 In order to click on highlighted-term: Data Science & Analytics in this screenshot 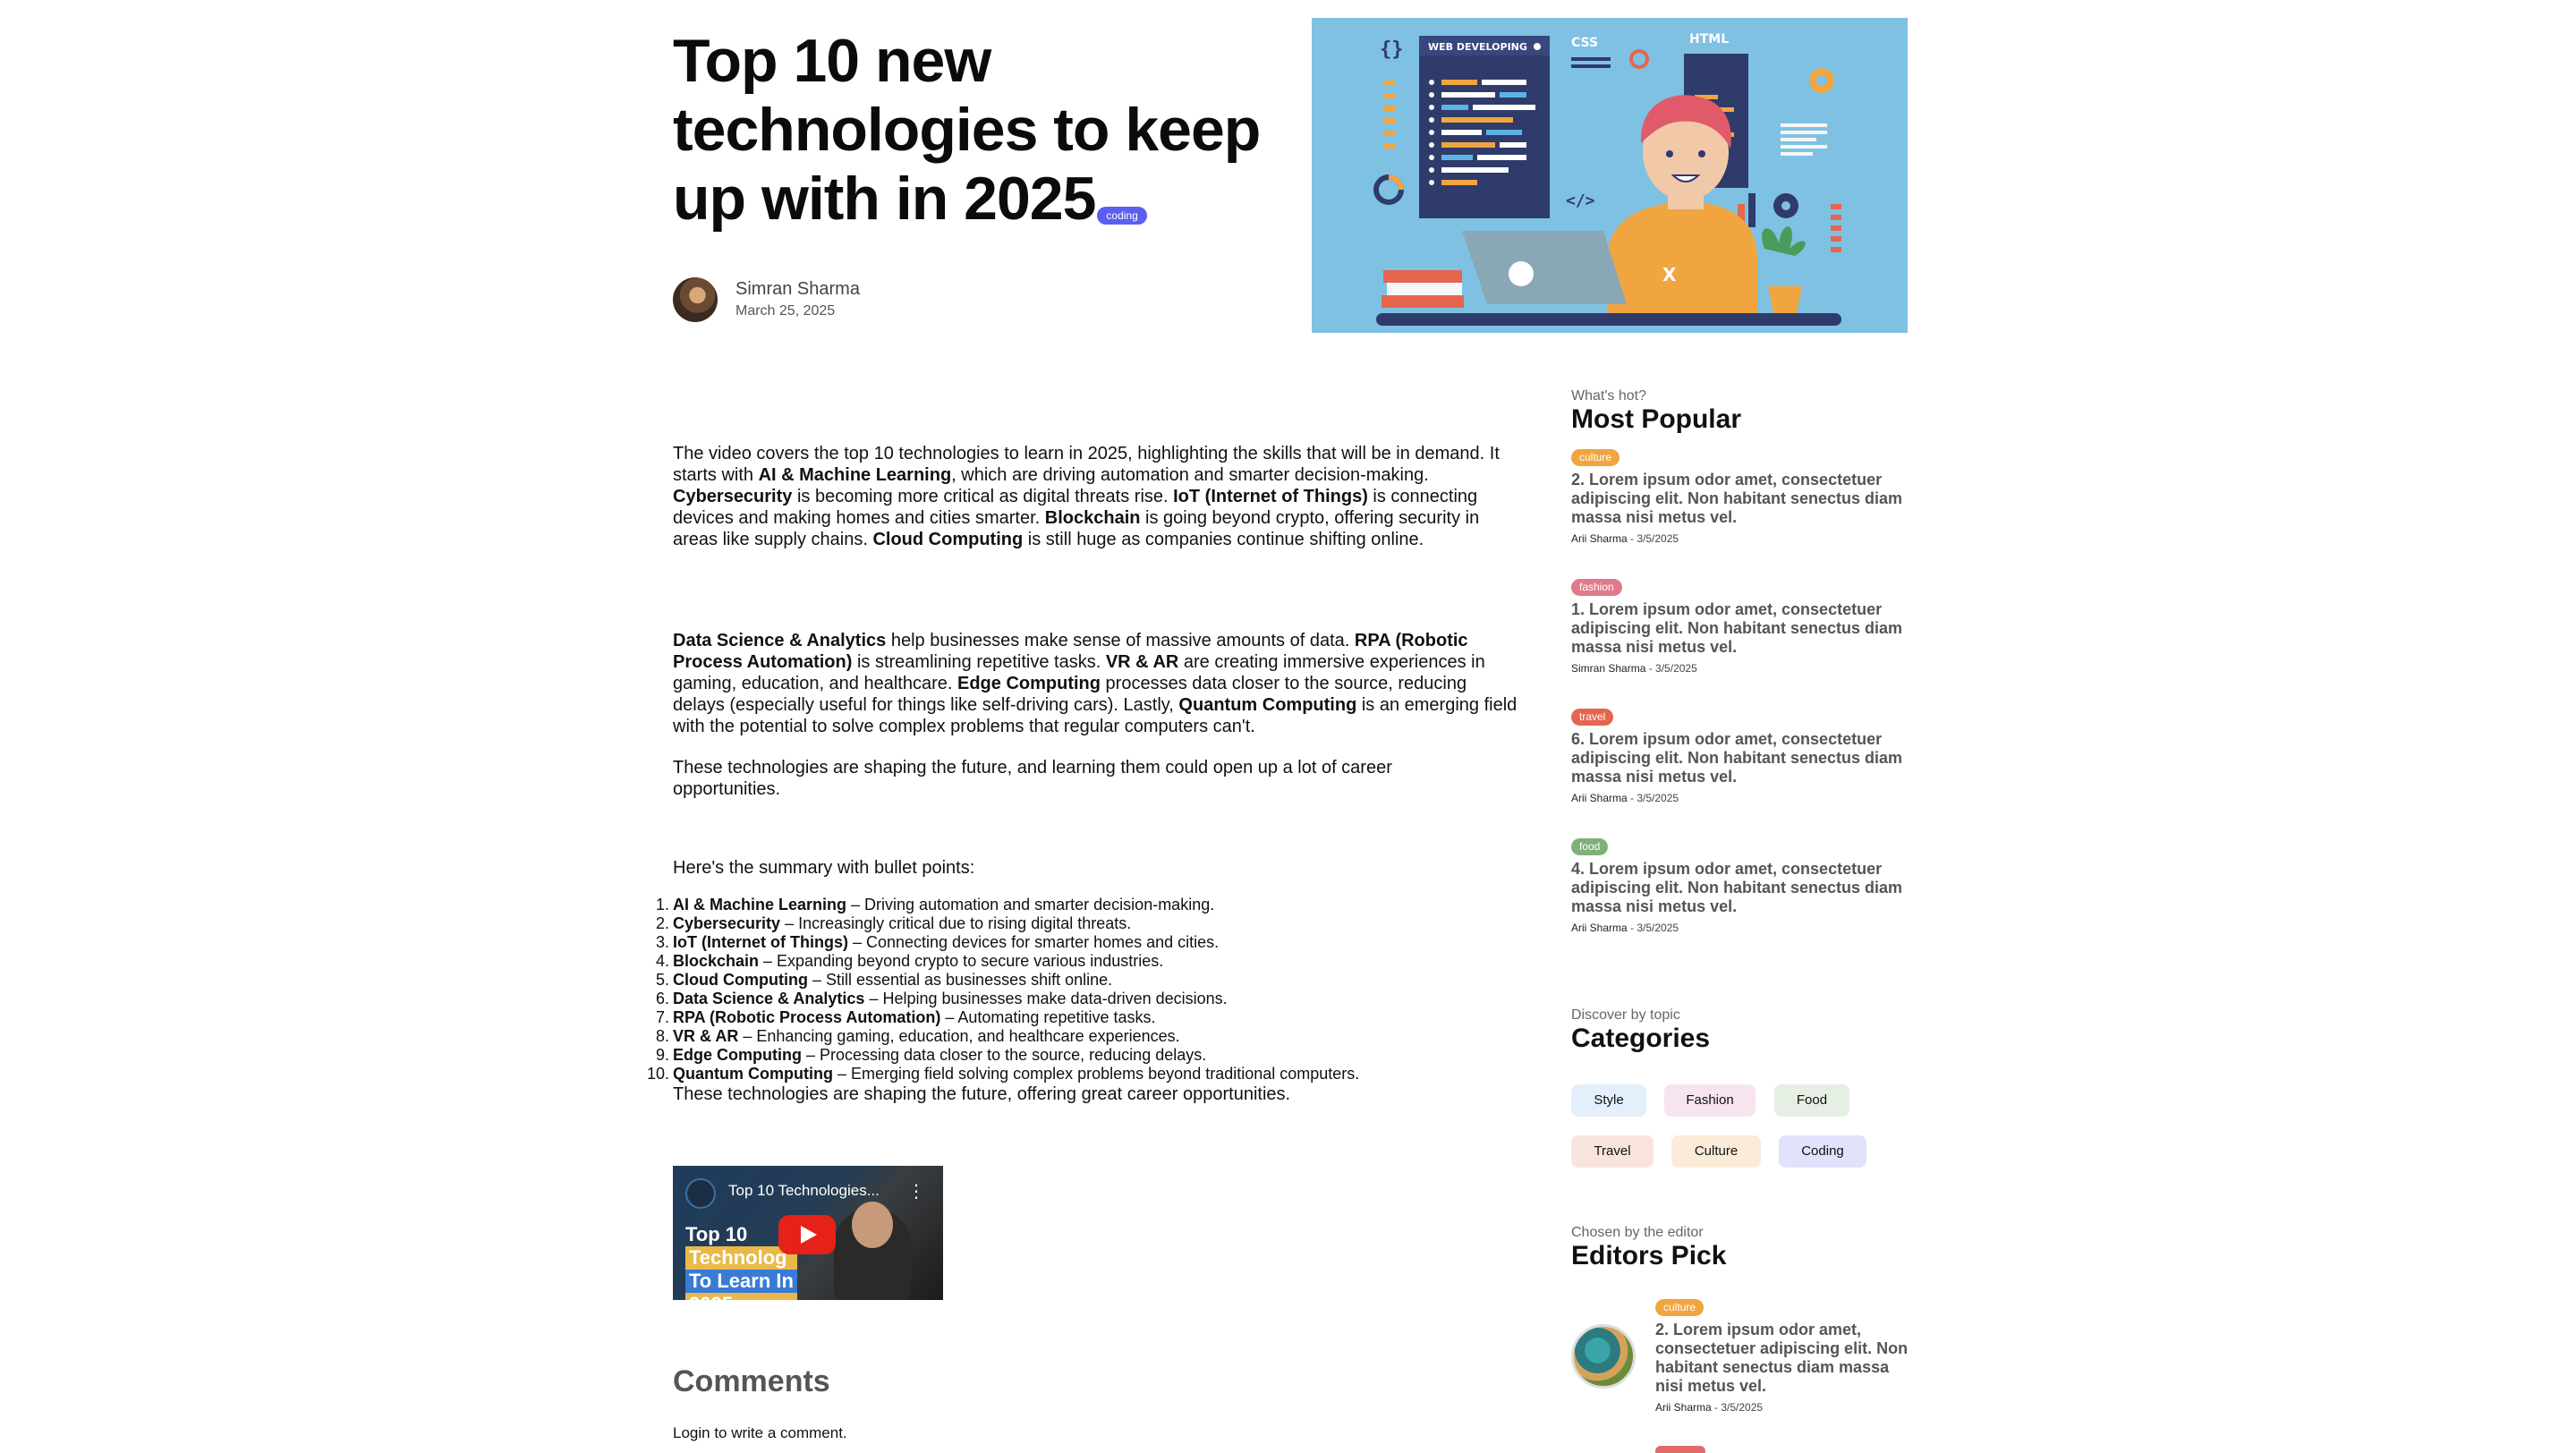, I will do `click(780, 640)`.